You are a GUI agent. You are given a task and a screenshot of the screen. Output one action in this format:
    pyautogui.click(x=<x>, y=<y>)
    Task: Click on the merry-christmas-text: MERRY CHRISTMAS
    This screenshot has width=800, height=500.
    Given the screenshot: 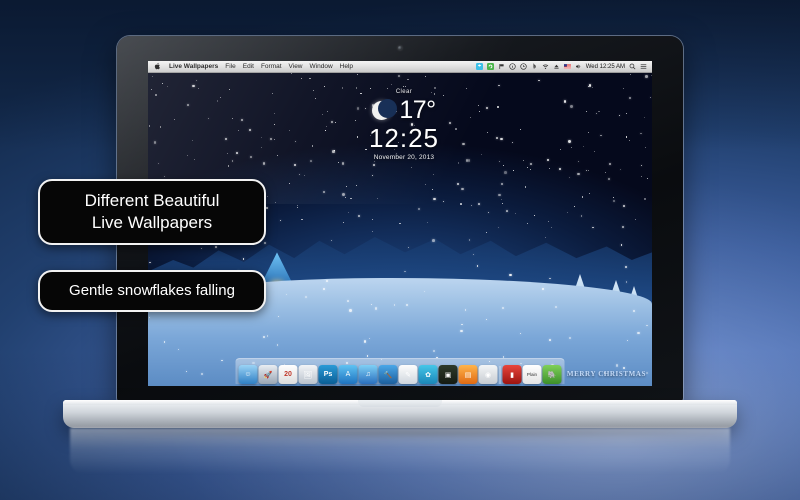 What is the action you would take?
    pyautogui.click(x=606, y=374)
    